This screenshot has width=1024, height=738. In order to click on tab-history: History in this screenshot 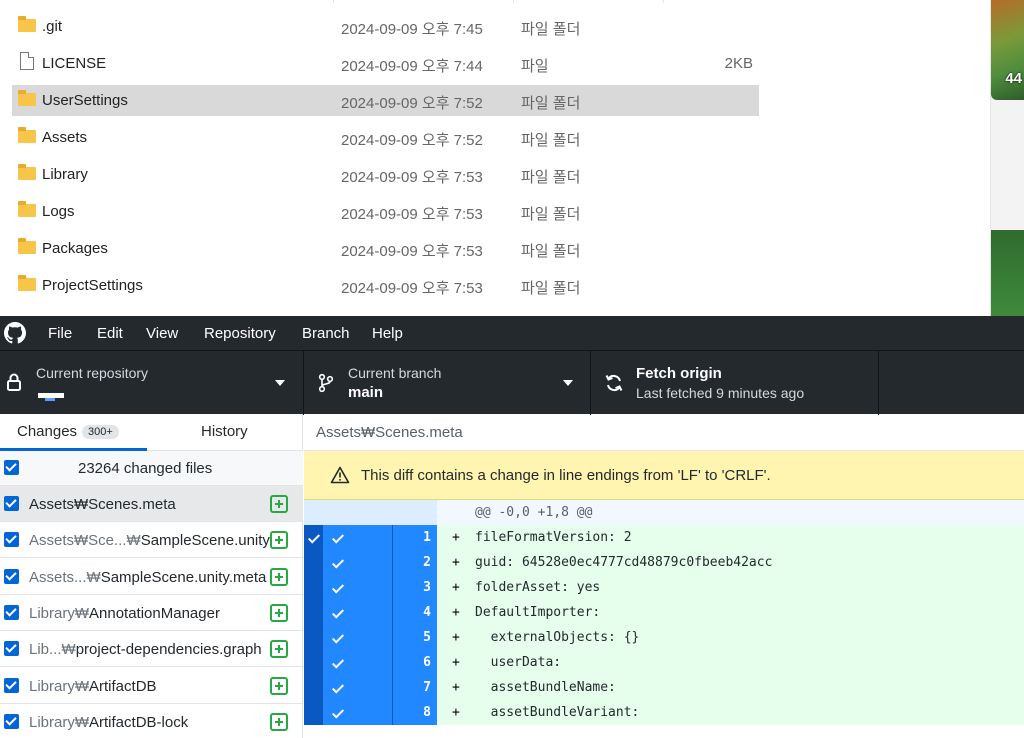, I will do `click(225, 432)`.